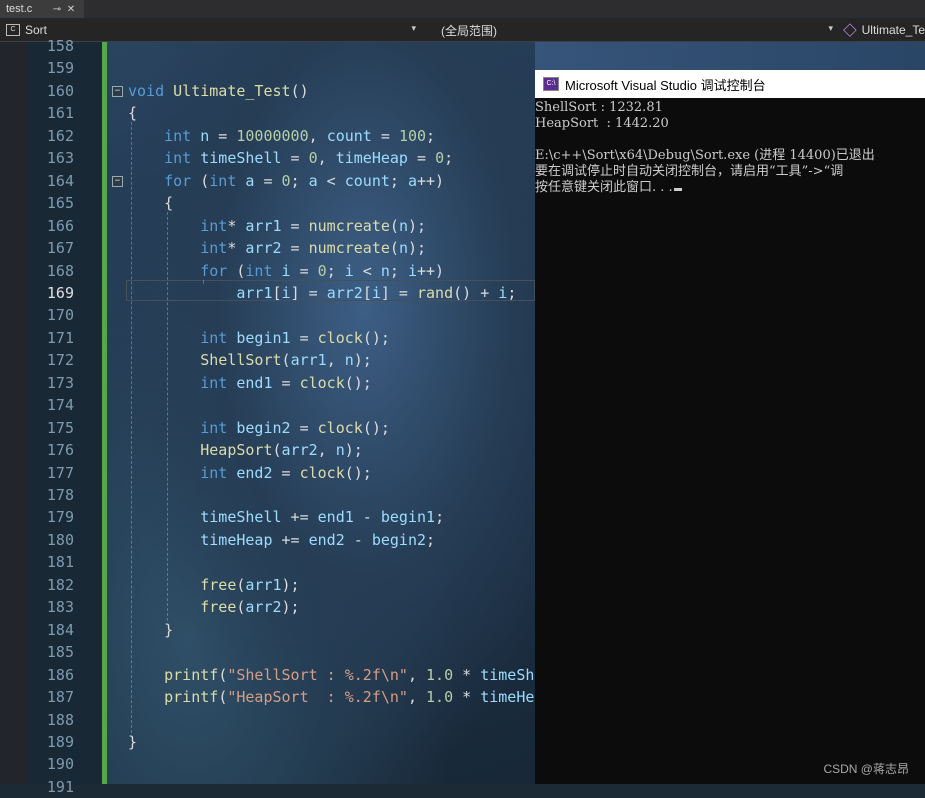 This screenshot has width=925, height=798. Describe the element at coordinates (60, 495) in the screenshot. I see `line-number: 178` at that location.